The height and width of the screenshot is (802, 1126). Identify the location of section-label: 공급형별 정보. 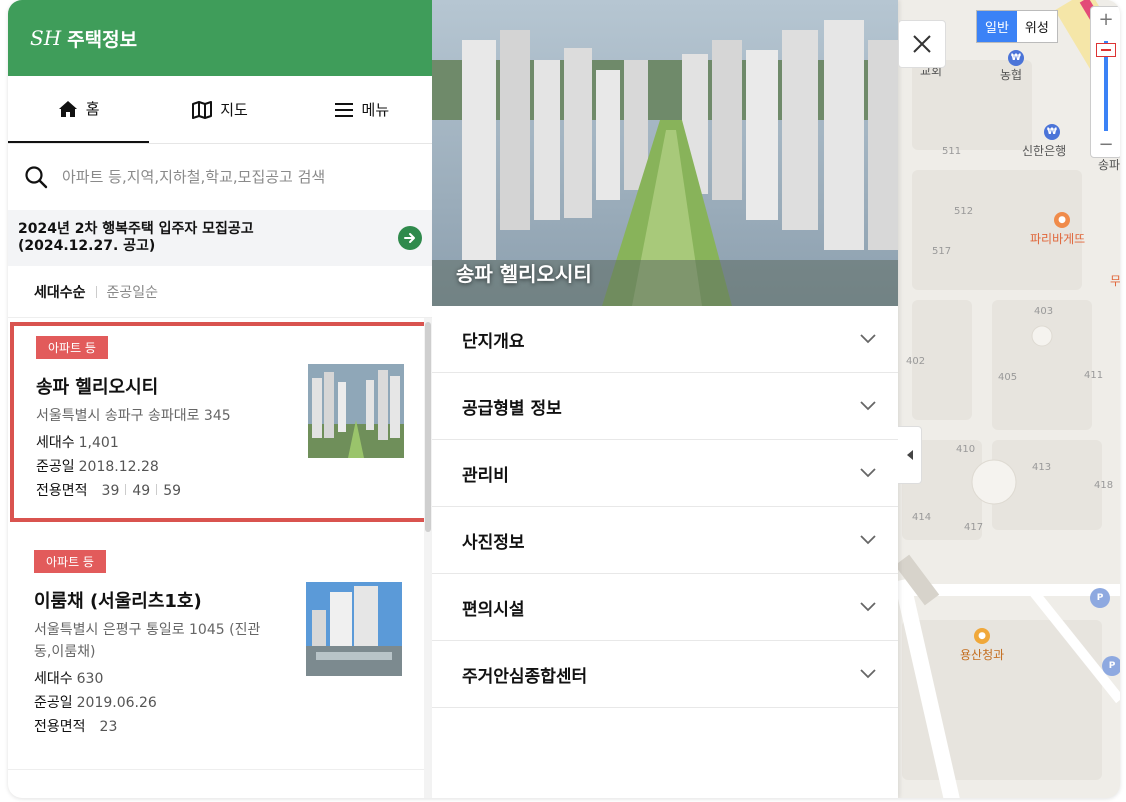
(512, 408).